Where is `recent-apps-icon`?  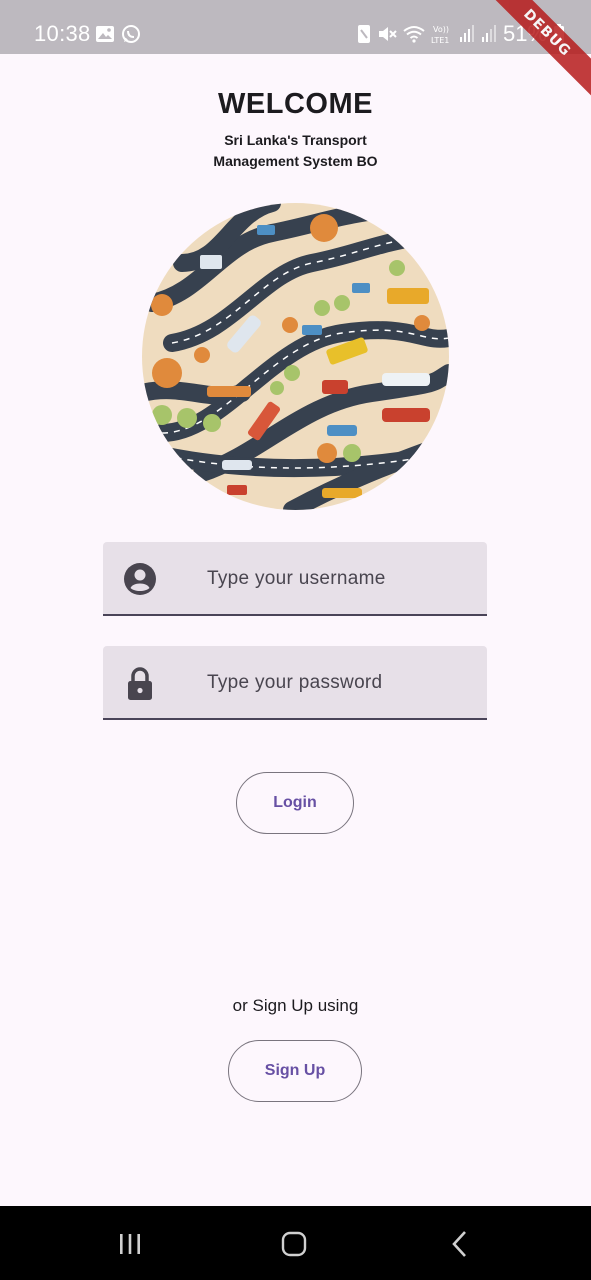
recent-apps-icon is located at coordinates (130, 1244).